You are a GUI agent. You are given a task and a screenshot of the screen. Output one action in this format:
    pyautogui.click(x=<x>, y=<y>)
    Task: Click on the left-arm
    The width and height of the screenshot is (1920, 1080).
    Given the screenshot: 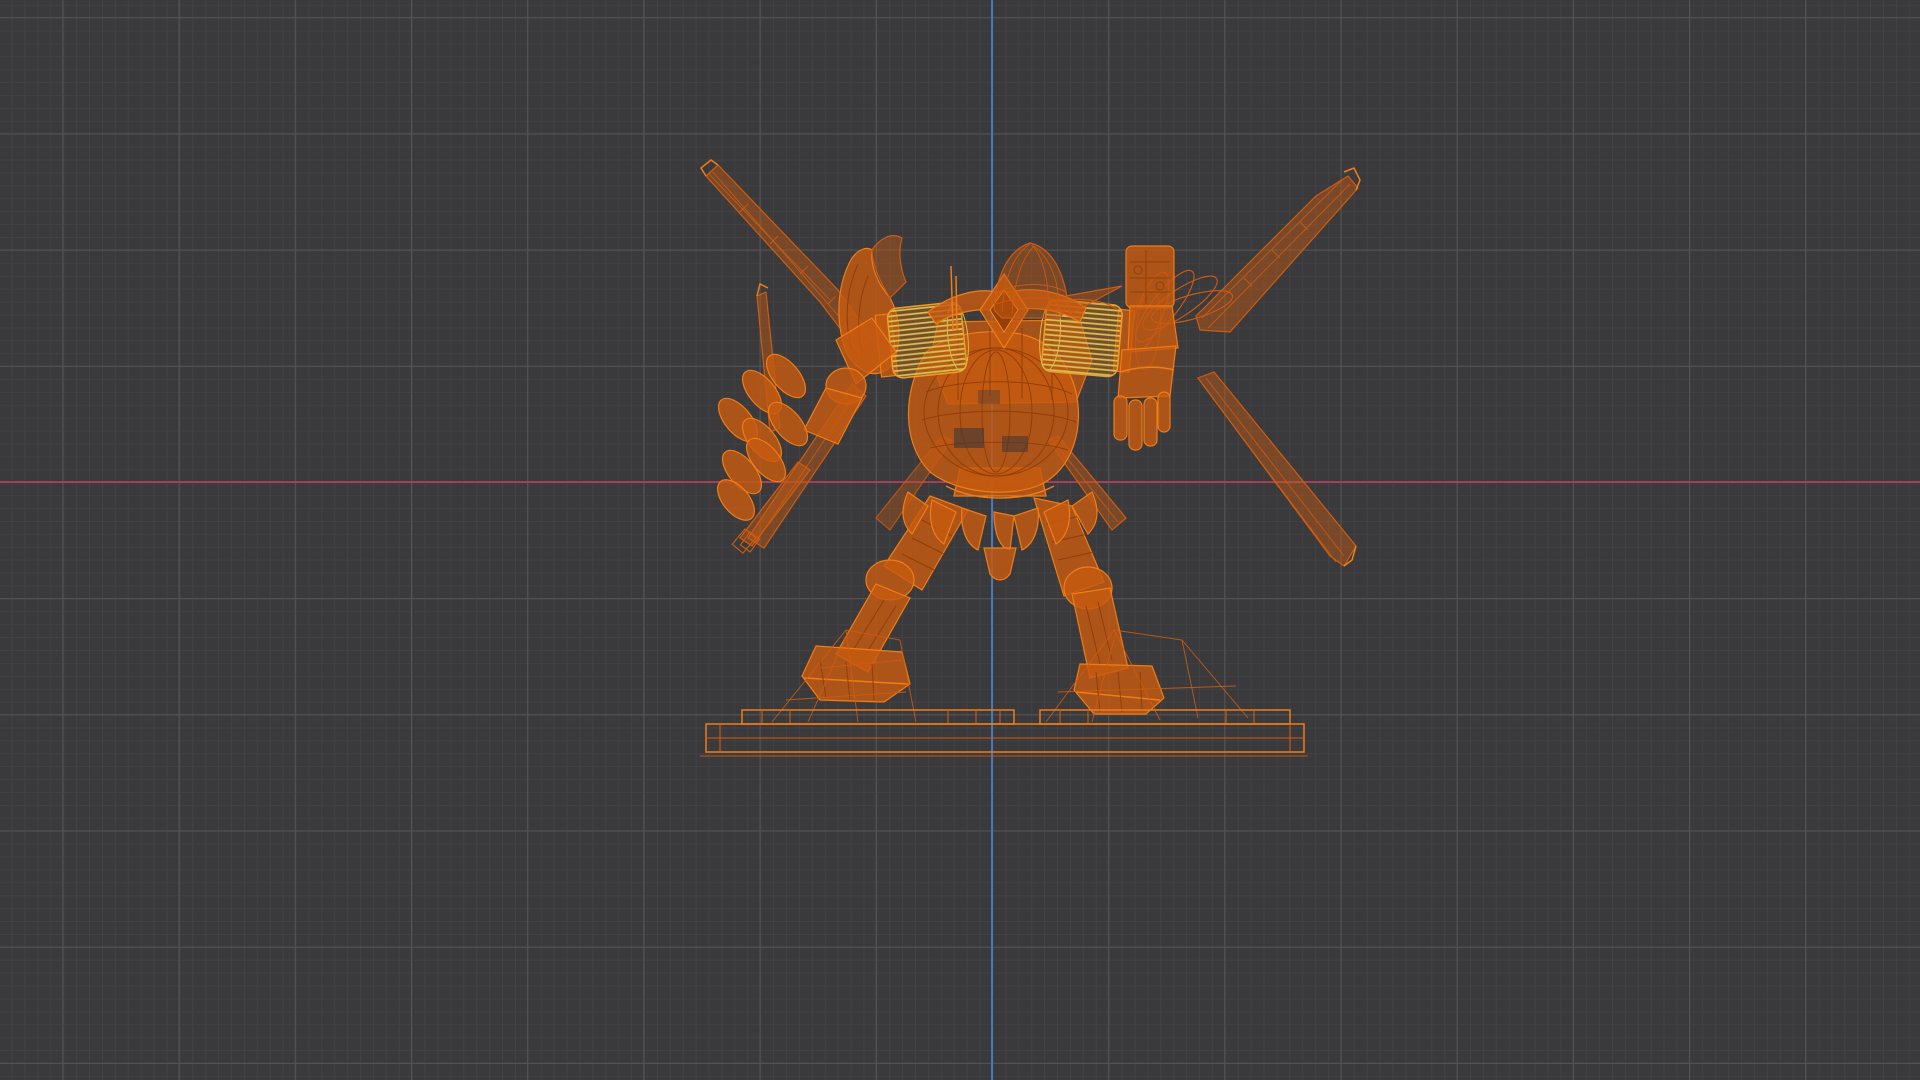 What is the action you would take?
    pyautogui.click(x=850, y=381)
    